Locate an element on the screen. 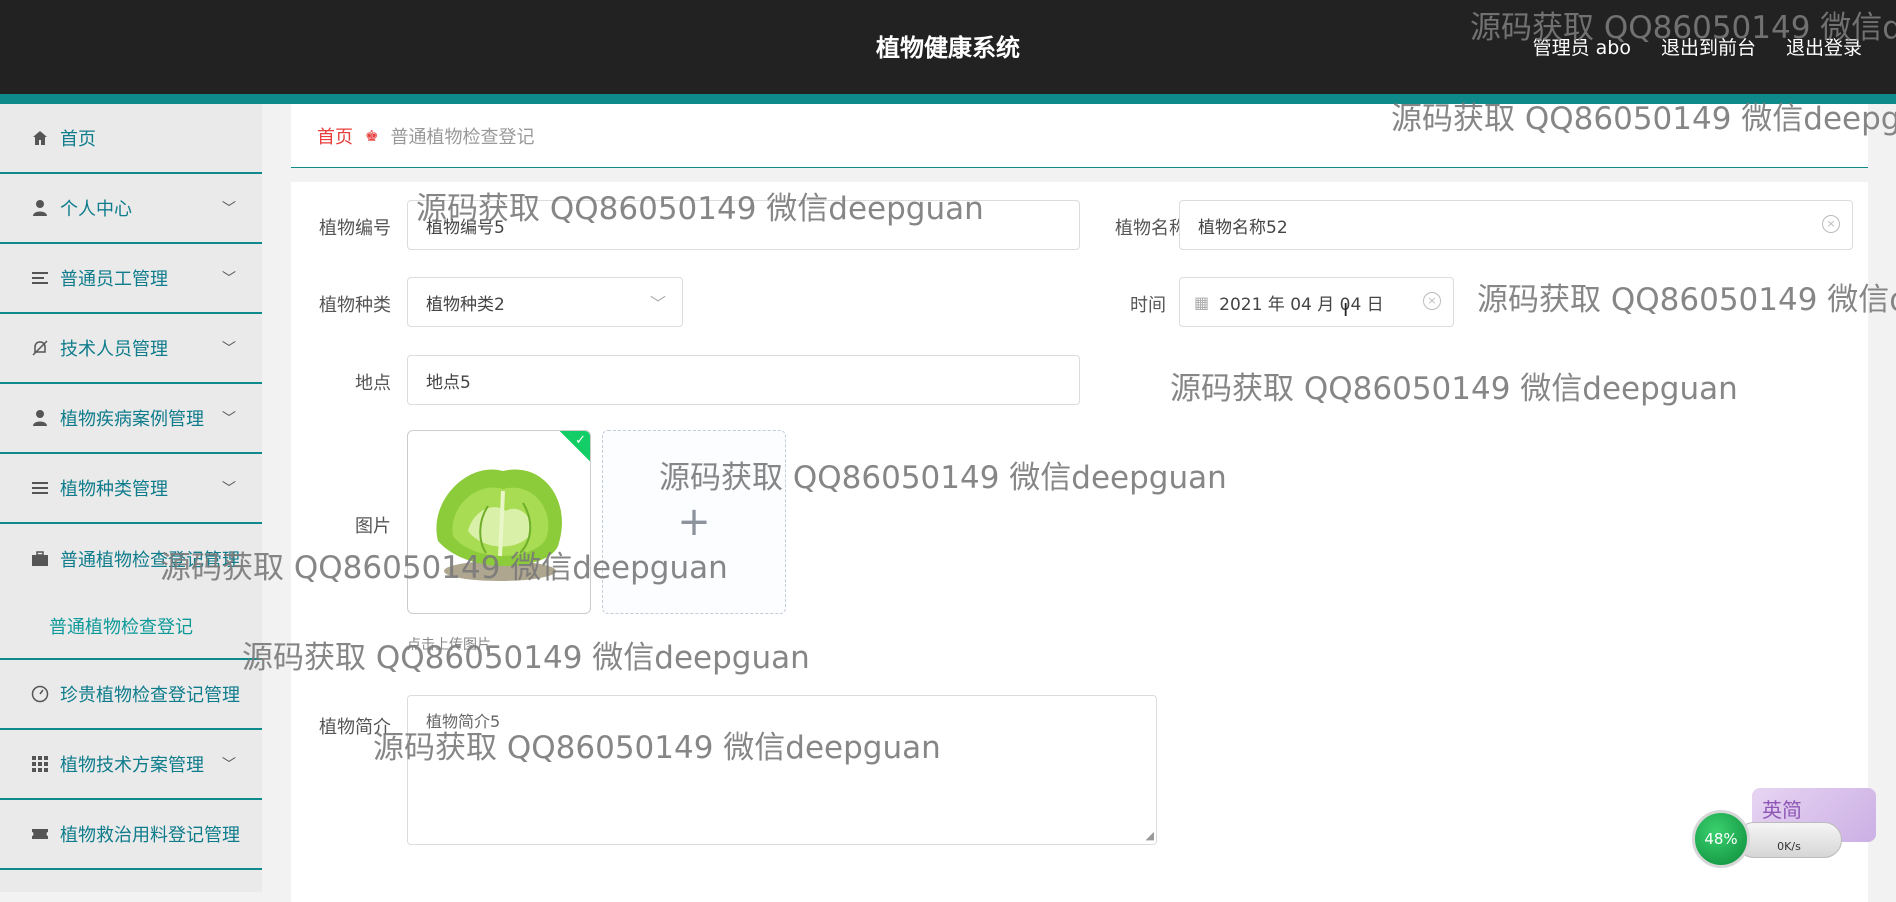  breadcrumb-home: 首页 is located at coordinates (335, 136).